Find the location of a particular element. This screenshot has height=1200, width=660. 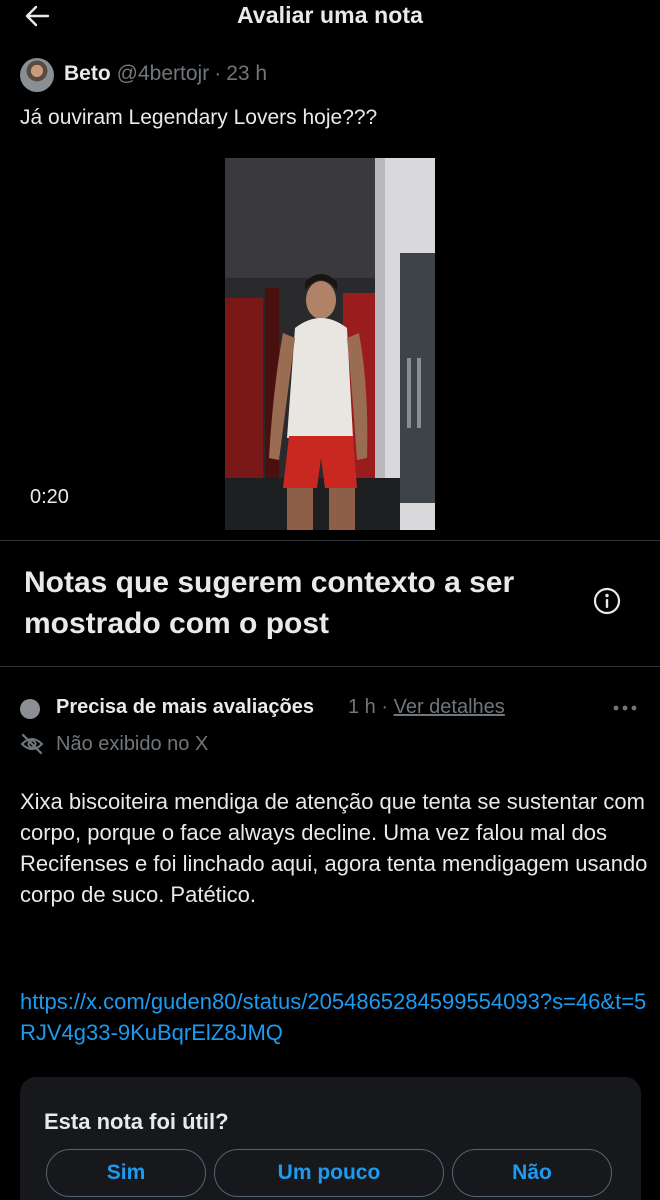

visibility-text: Não exibido no X is located at coordinates (132, 744).